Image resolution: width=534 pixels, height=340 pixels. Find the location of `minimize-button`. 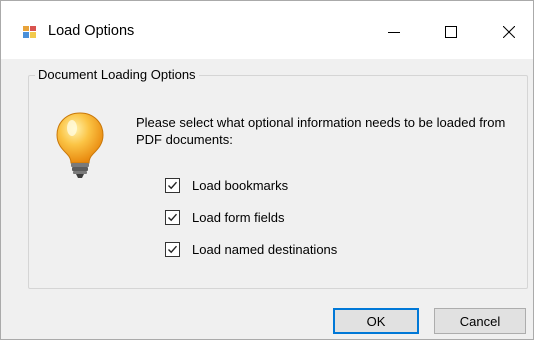

minimize-button is located at coordinates (394, 32).